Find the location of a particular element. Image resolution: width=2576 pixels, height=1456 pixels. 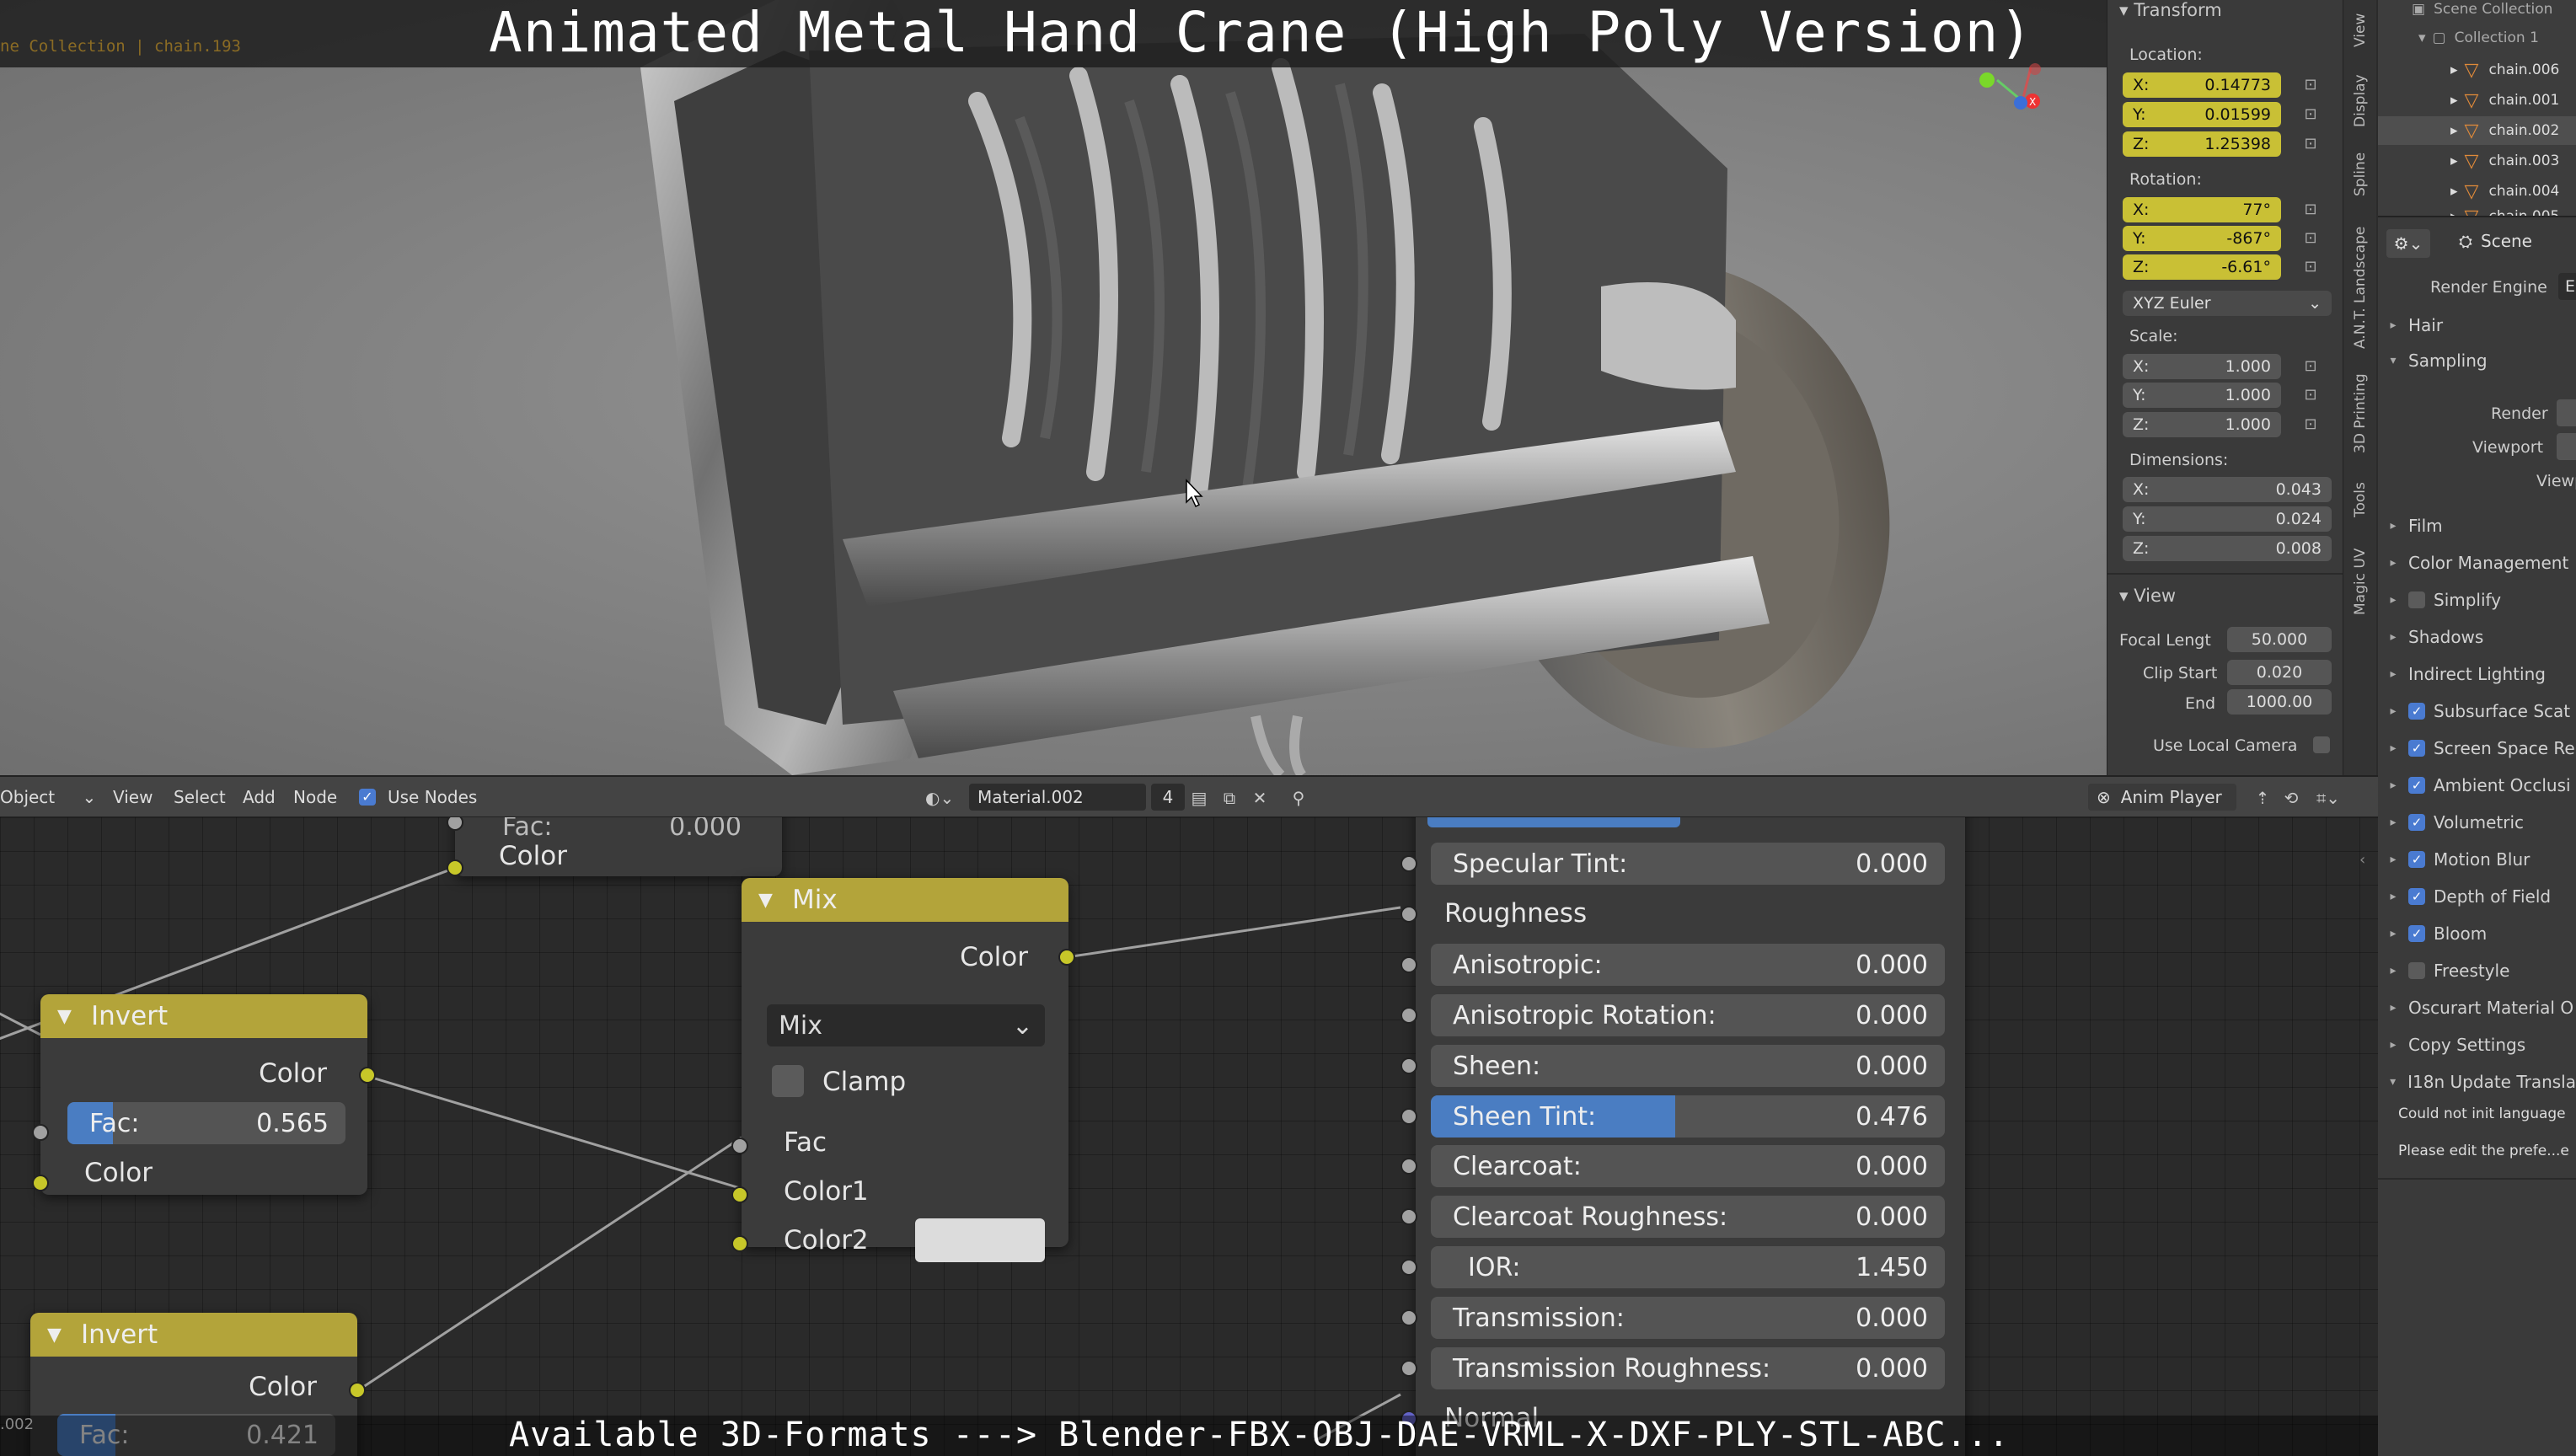

panel-screen-space-re: ▸ ✓ Screen Space Re is located at coordinates (2477, 748).